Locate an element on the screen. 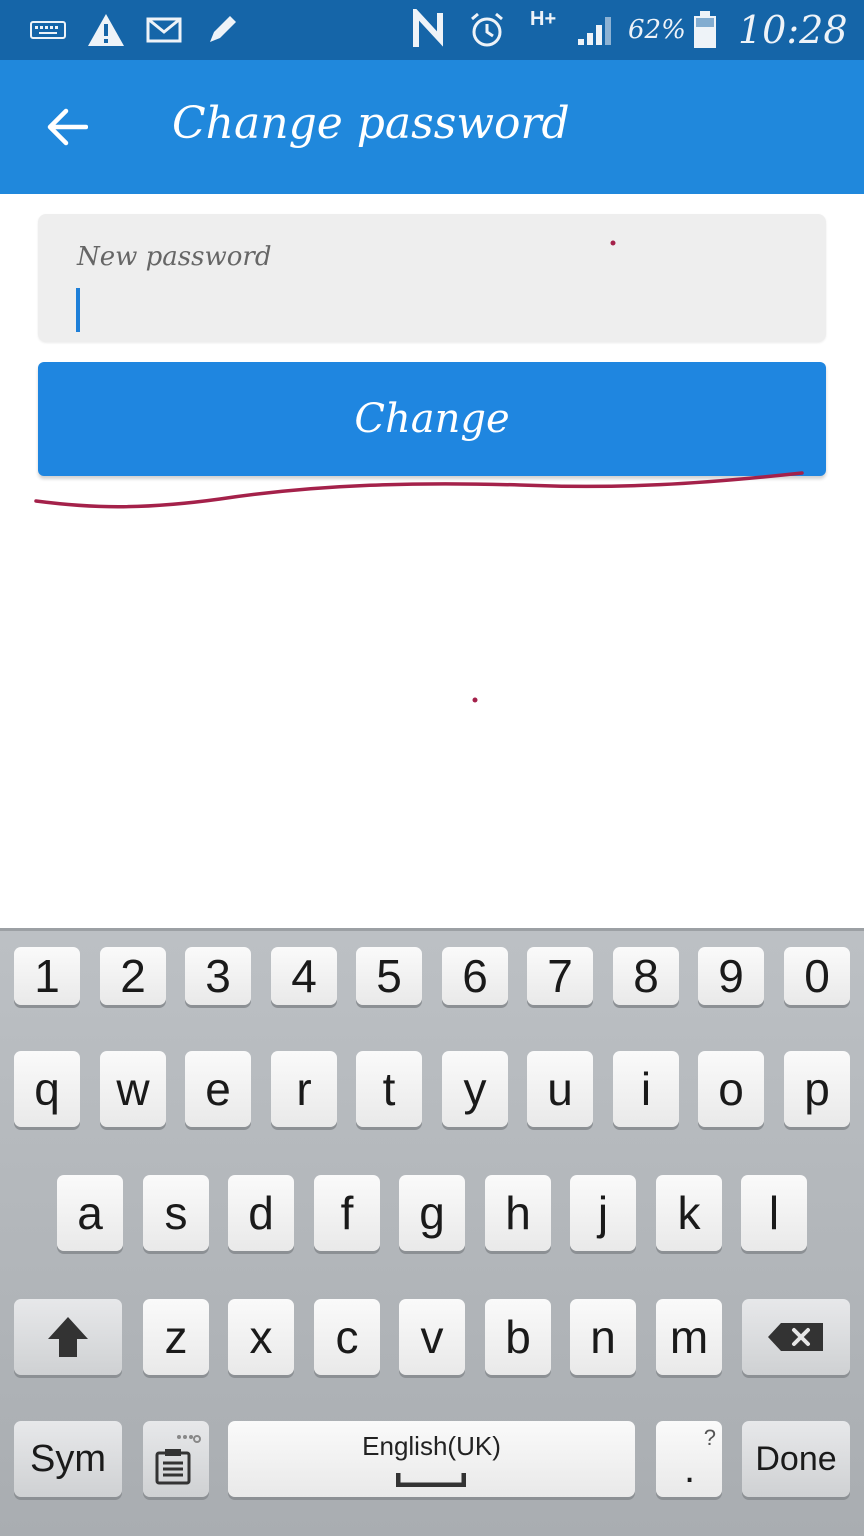 The height and width of the screenshot is (1536, 864). backspace-icon is located at coordinates (795, 1337).